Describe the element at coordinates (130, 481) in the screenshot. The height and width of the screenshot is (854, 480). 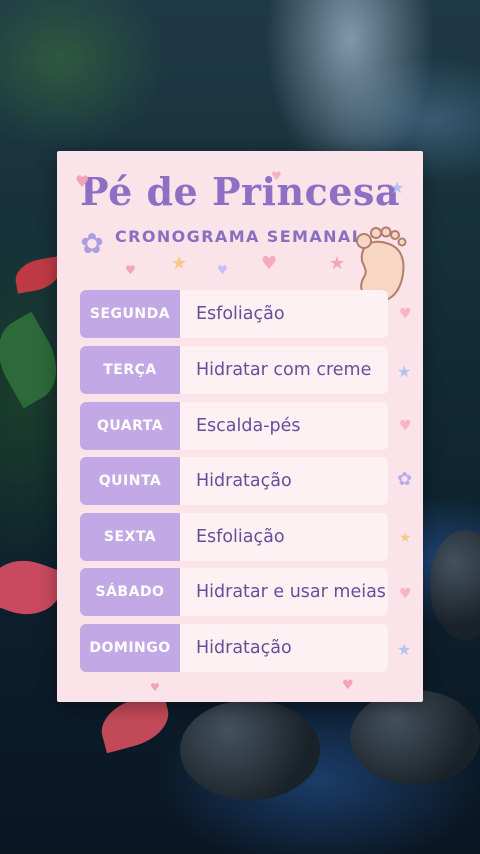
I see `day-label: QUINTA` at that location.